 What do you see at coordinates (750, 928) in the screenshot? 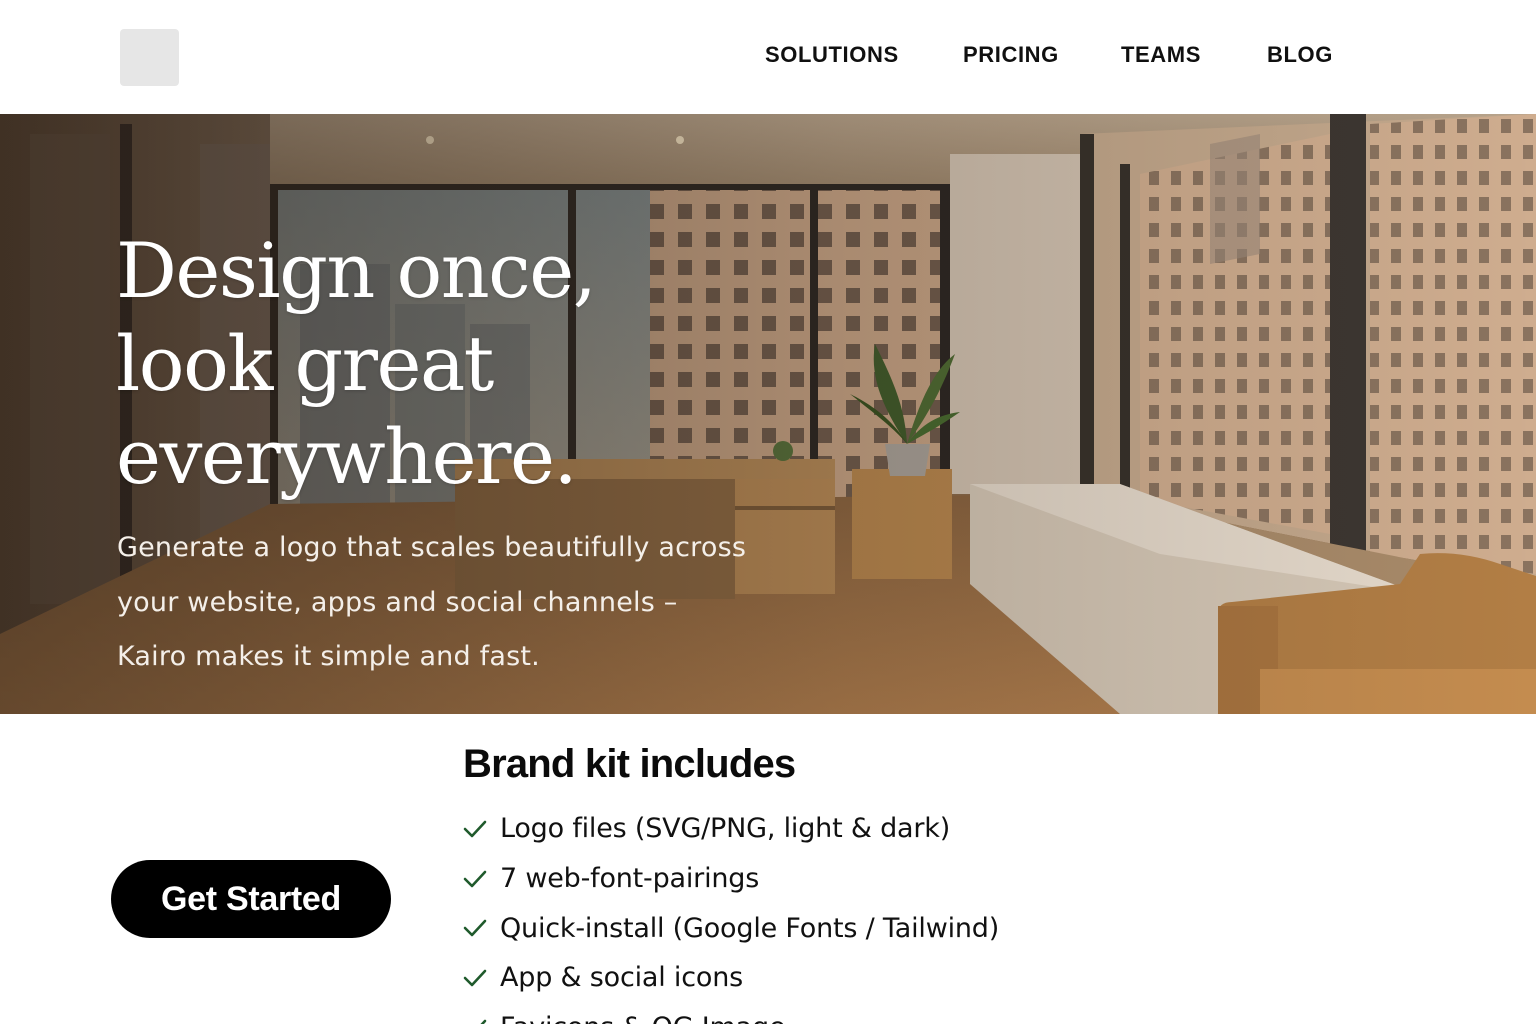
I see `list-item-label: Quick-install (Google Fonts / Tailwind)` at bounding box center [750, 928].